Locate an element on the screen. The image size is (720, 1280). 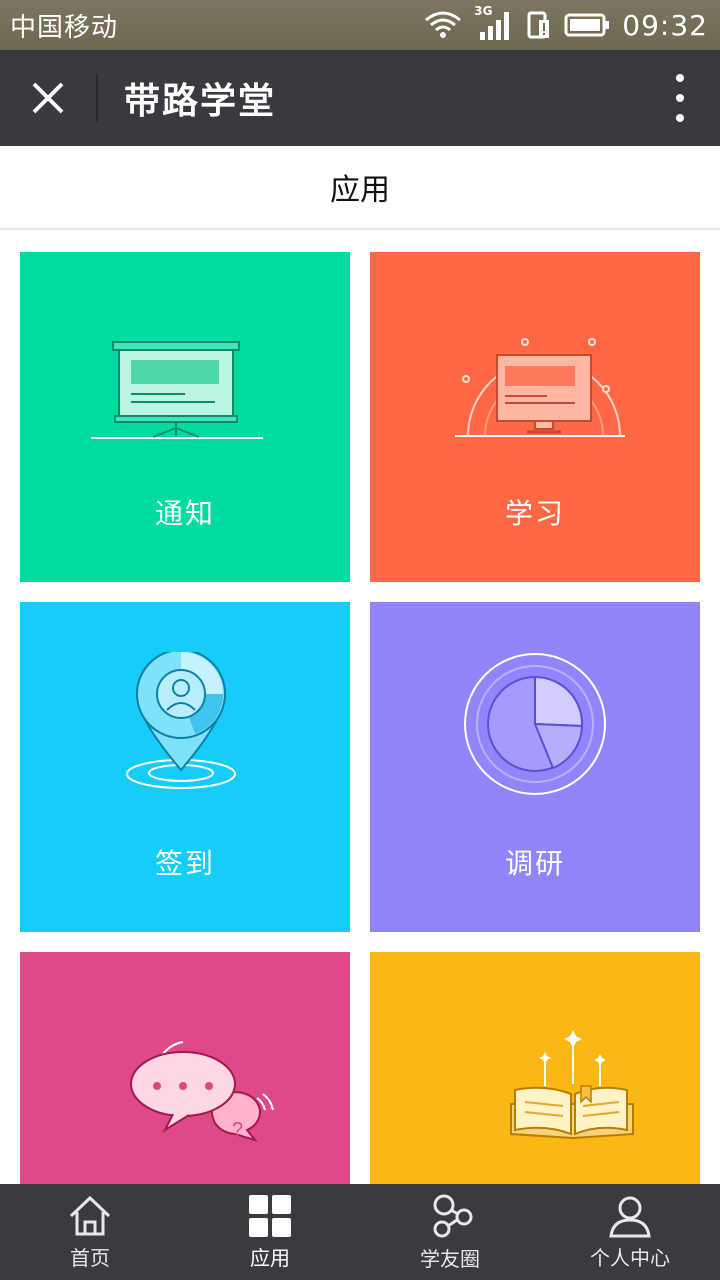
location-pin-icon is located at coordinates (181, 720).